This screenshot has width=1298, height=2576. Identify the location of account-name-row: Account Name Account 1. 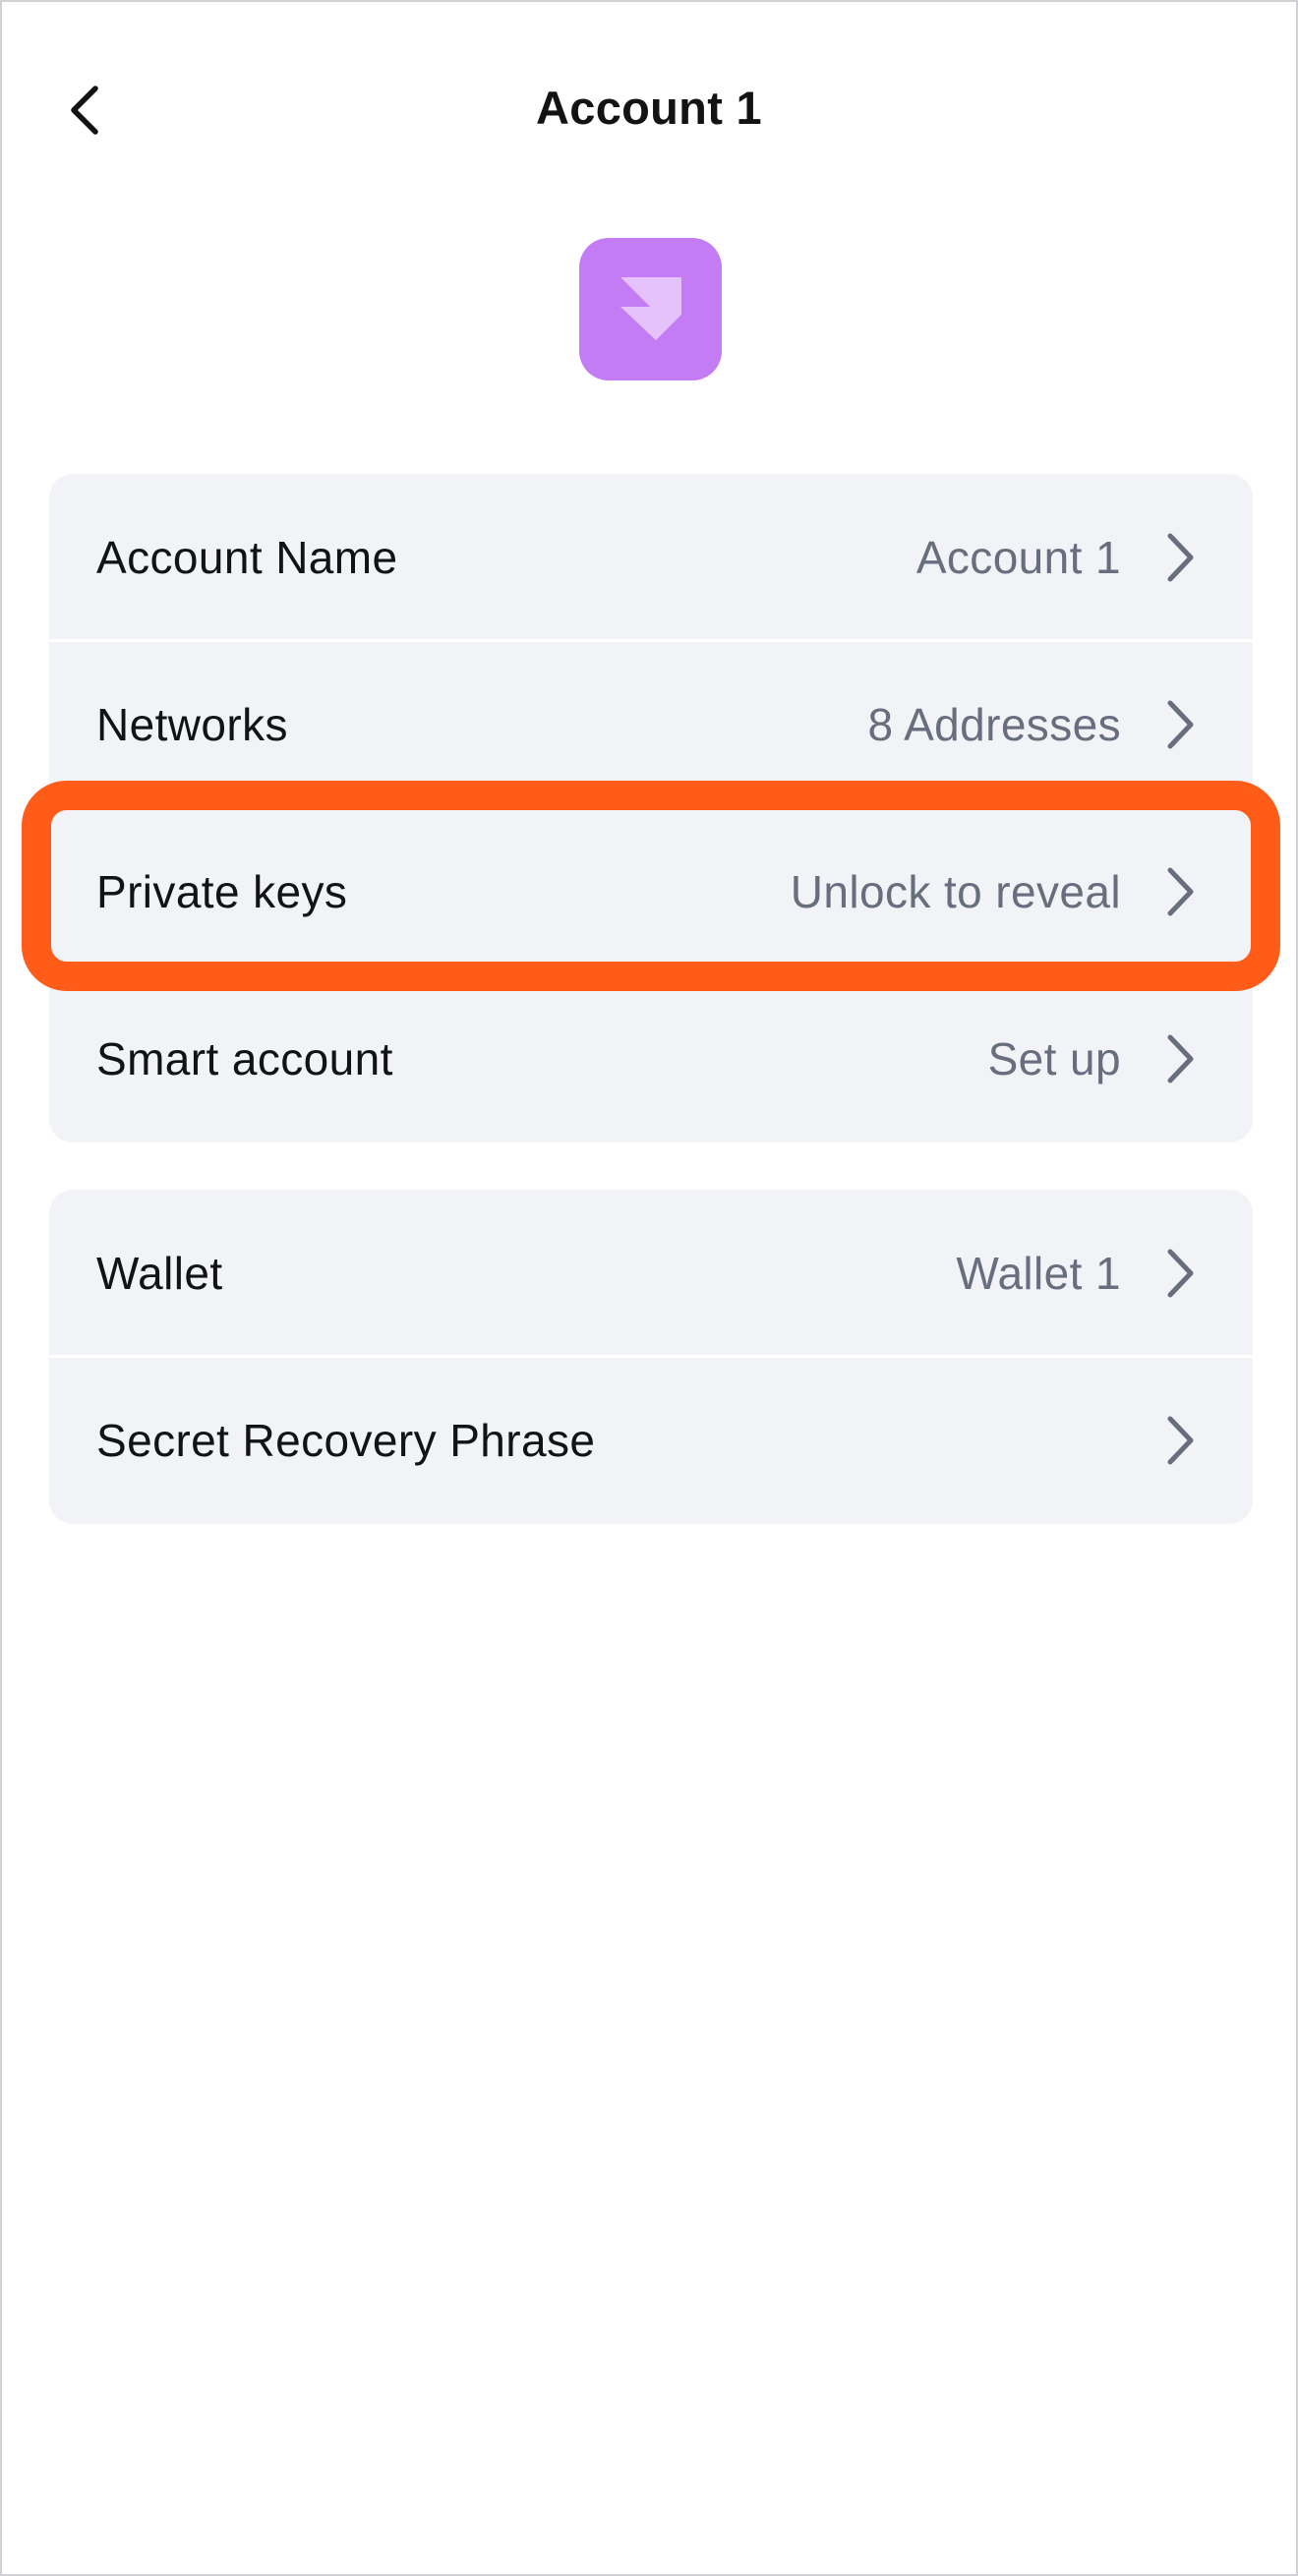
(651, 557).